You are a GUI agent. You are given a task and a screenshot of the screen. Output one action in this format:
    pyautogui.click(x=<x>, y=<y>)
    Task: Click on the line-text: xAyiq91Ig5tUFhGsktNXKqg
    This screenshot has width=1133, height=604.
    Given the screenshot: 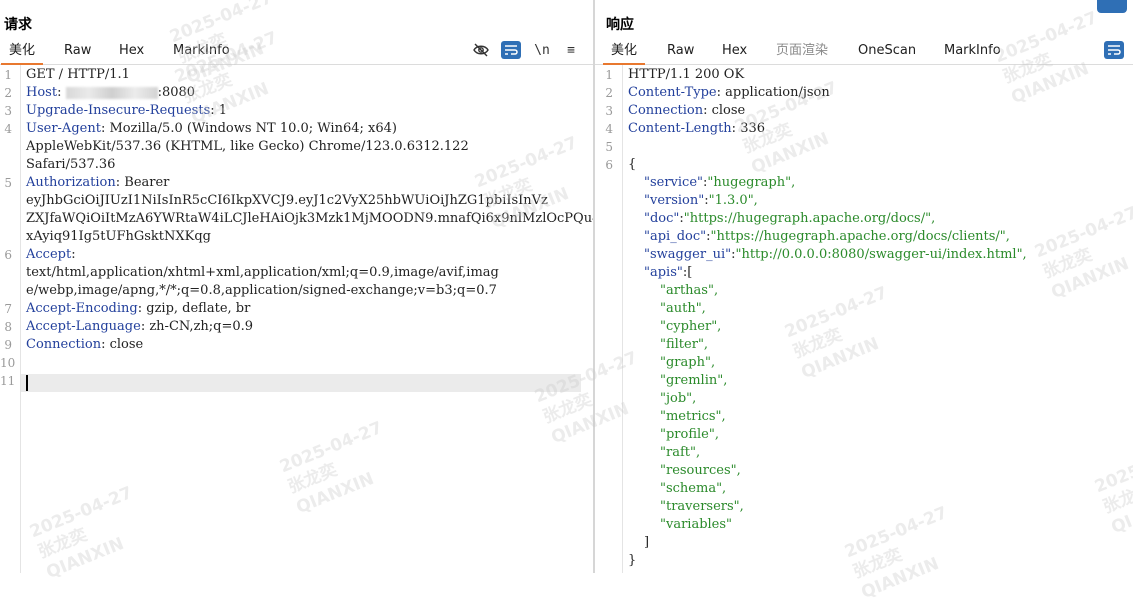 What is the action you would take?
    pyautogui.click(x=119, y=236)
    